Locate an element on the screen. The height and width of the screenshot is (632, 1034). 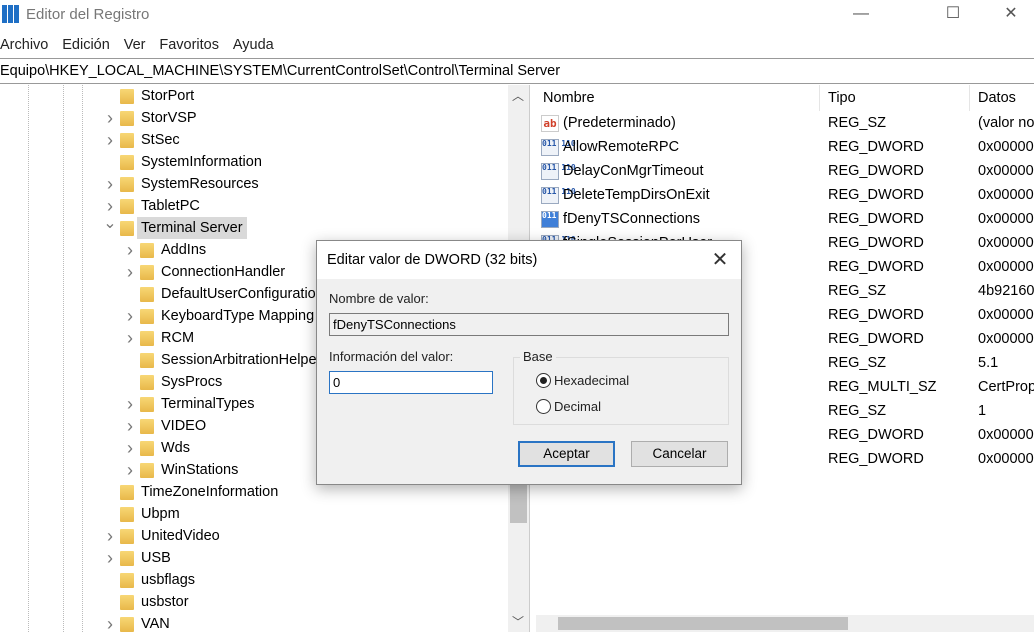
dialog-close-icon: ✕ is located at coordinates (720, 260).